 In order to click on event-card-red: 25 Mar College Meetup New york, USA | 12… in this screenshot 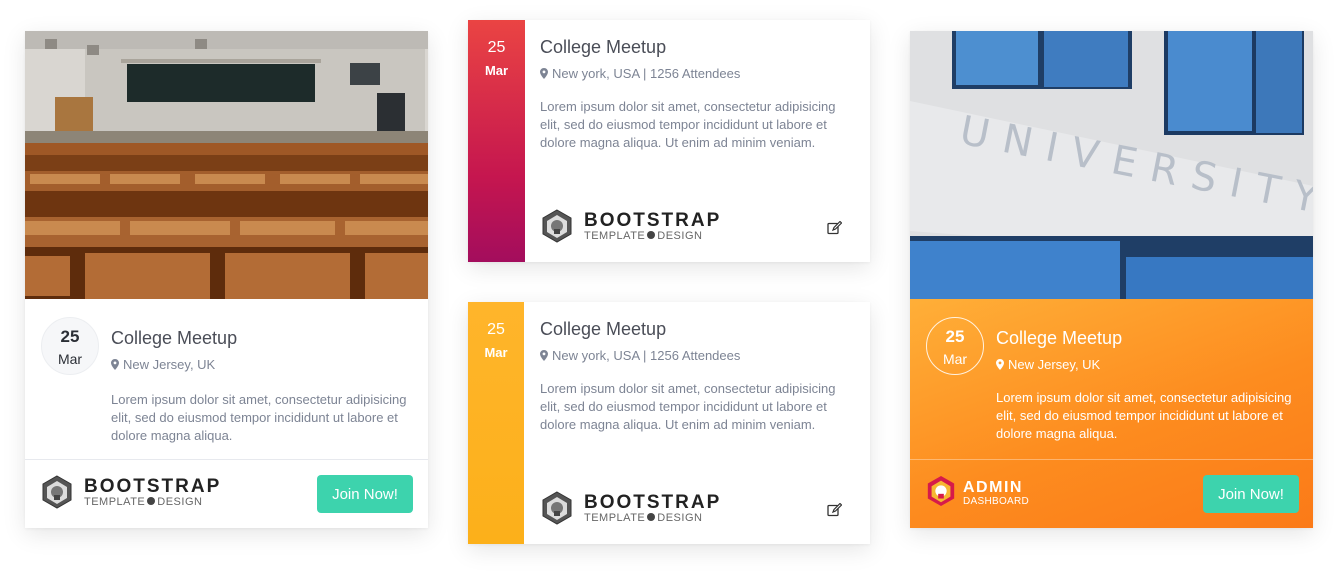, I will do `click(669, 141)`.